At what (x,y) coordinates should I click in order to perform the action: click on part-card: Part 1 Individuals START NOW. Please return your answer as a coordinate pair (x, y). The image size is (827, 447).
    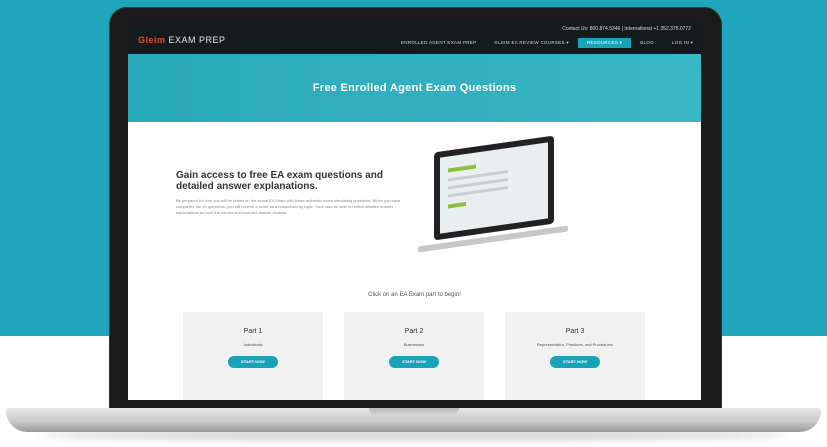
    Looking at the image, I should click on (253, 356).